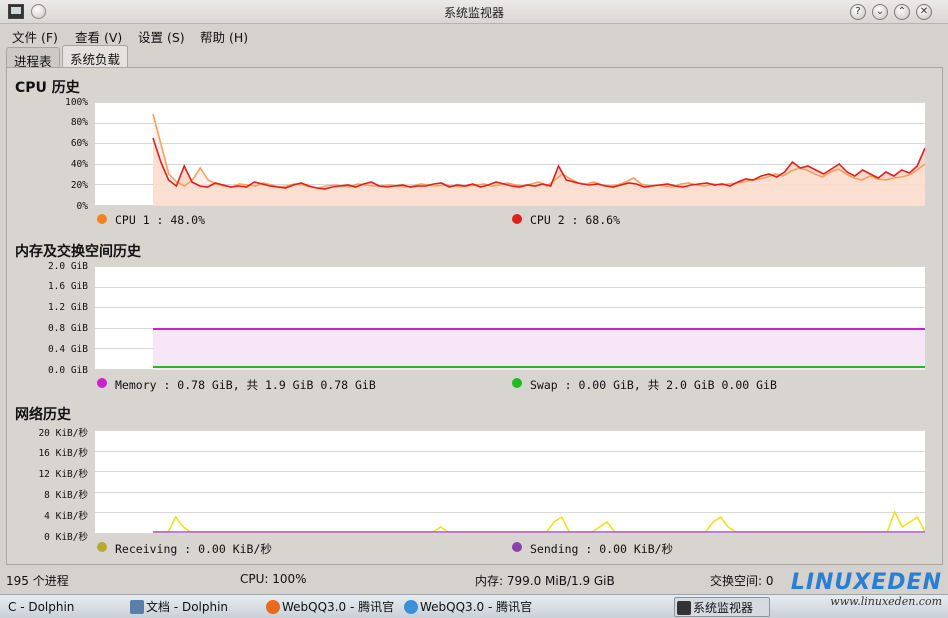 The width and height of the screenshot is (948, 618). Describe the element at coordinates (224, 36) in the screenshot. I see `menu-help: 帮助 (H)` at that location.